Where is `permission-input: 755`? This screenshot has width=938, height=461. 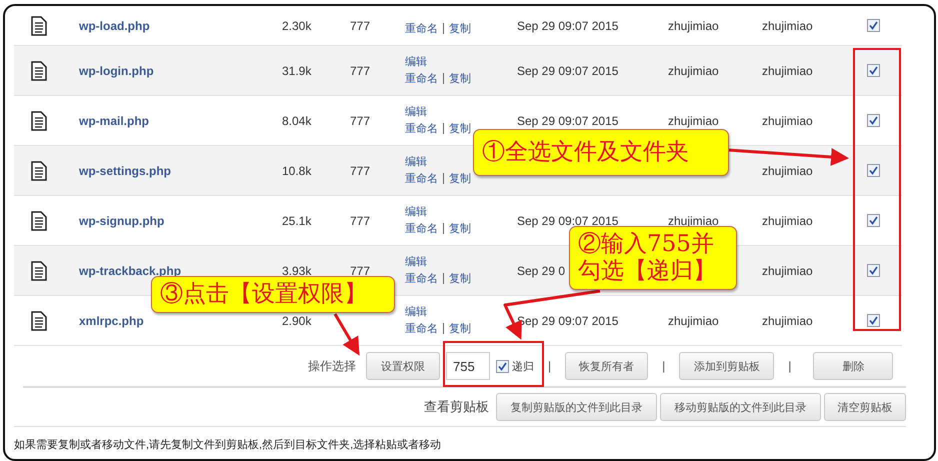
permission-input: 755 is located at coordinates (468, 366).